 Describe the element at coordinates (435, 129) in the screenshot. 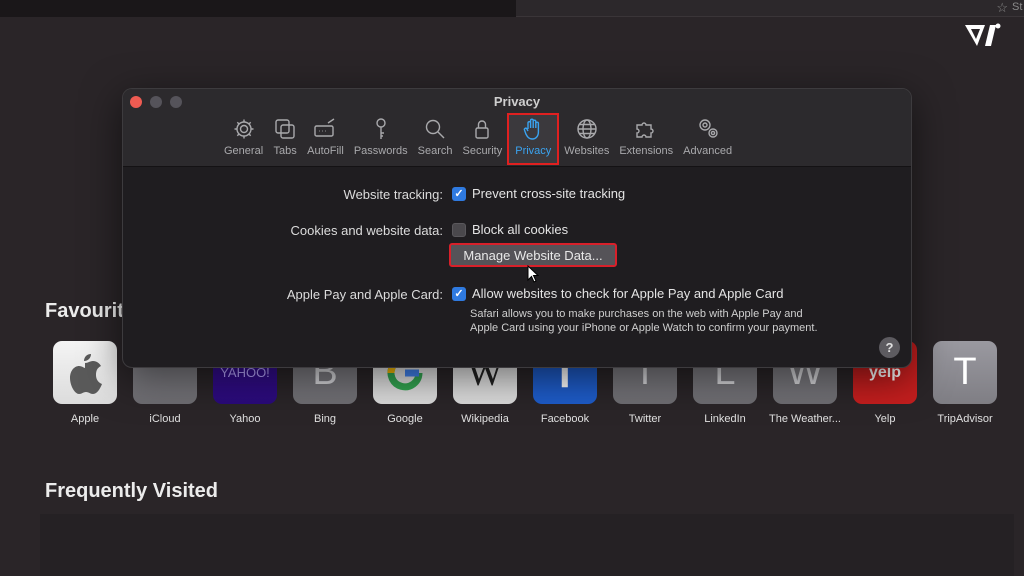

I see `search-icon` at that location.